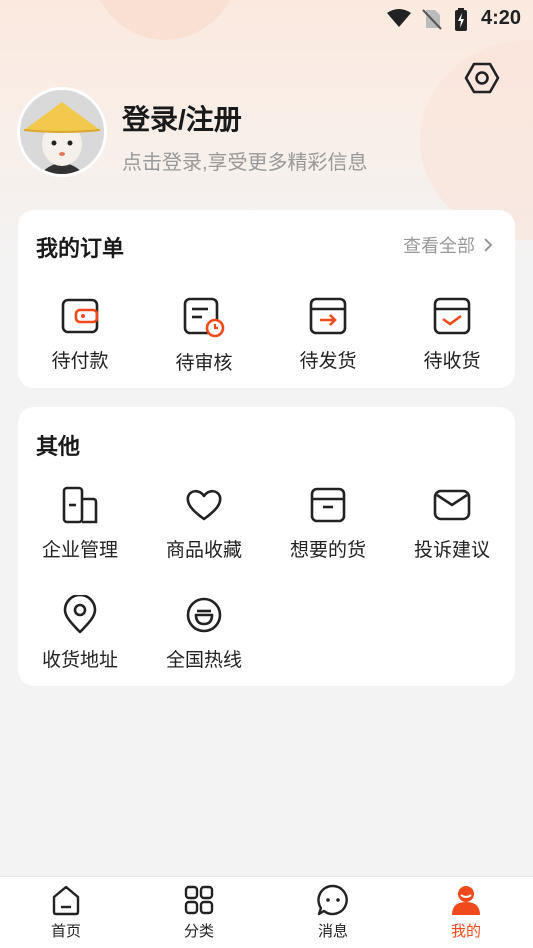  What do you see at coordinates (432, 19) in the screenshot?
I see `no-sim-icon` at bounding box center [432, 19].